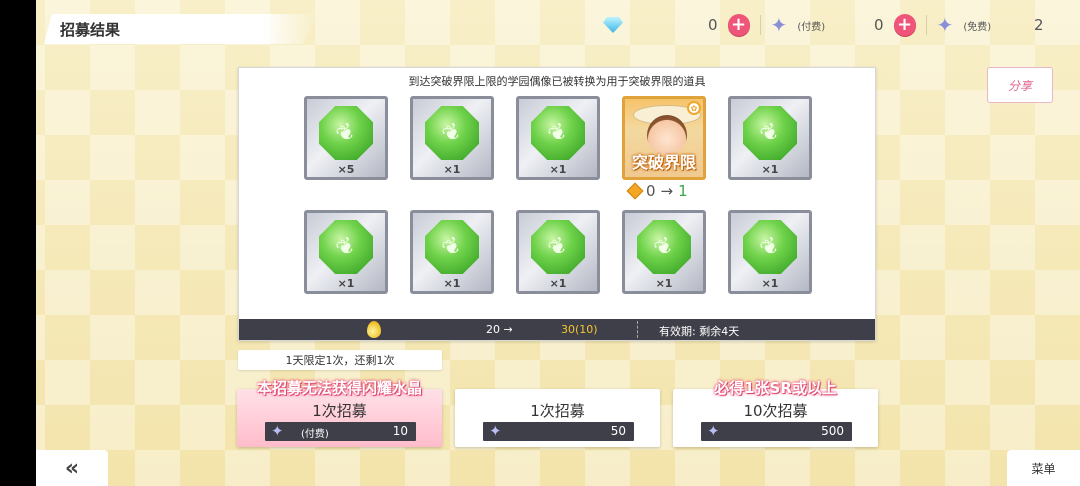  What do you see at coordinates (657, 191) in the screenshot?
I see `limit-break-change: 0 → 1` at bounding box center [657, 191].